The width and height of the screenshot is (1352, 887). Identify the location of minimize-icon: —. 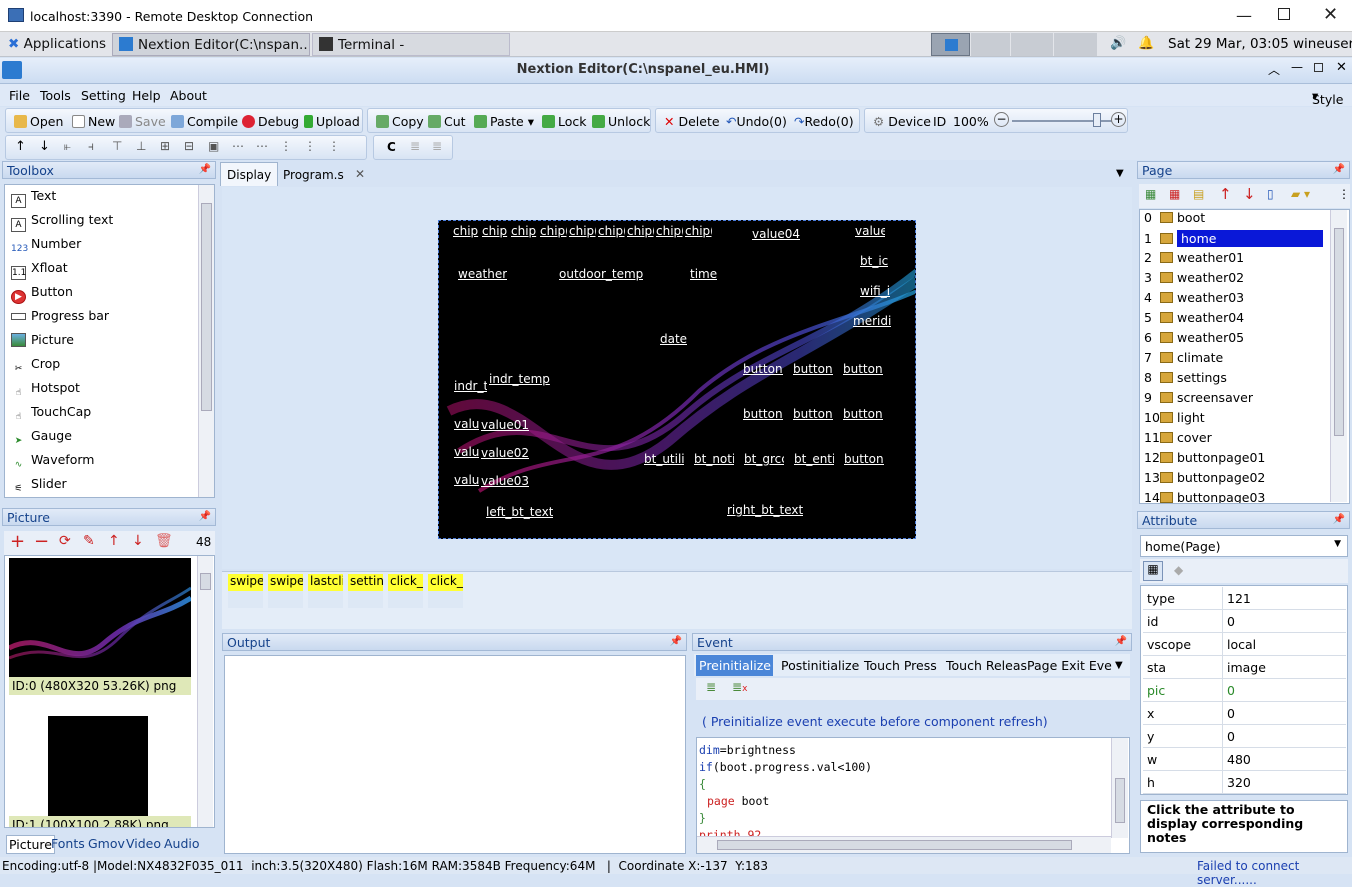
(1244, 15).